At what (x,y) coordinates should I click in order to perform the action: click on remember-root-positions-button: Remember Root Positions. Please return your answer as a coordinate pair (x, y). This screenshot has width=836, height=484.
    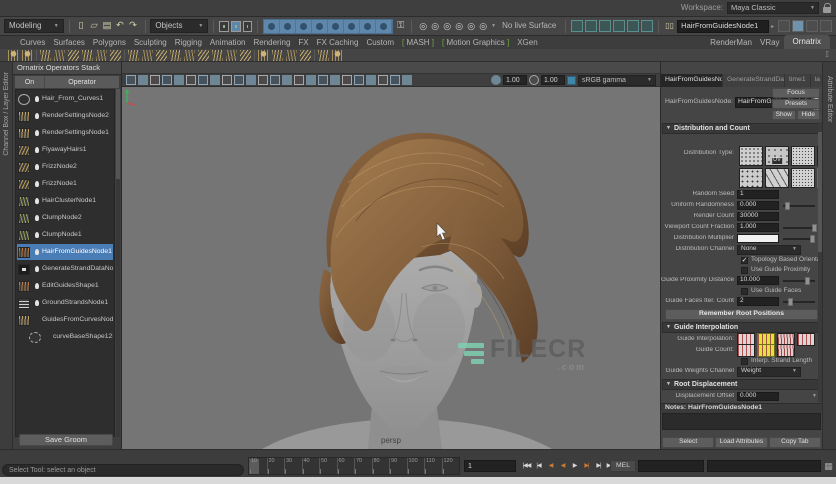
    Looking at the image, I should click on (741, 314).